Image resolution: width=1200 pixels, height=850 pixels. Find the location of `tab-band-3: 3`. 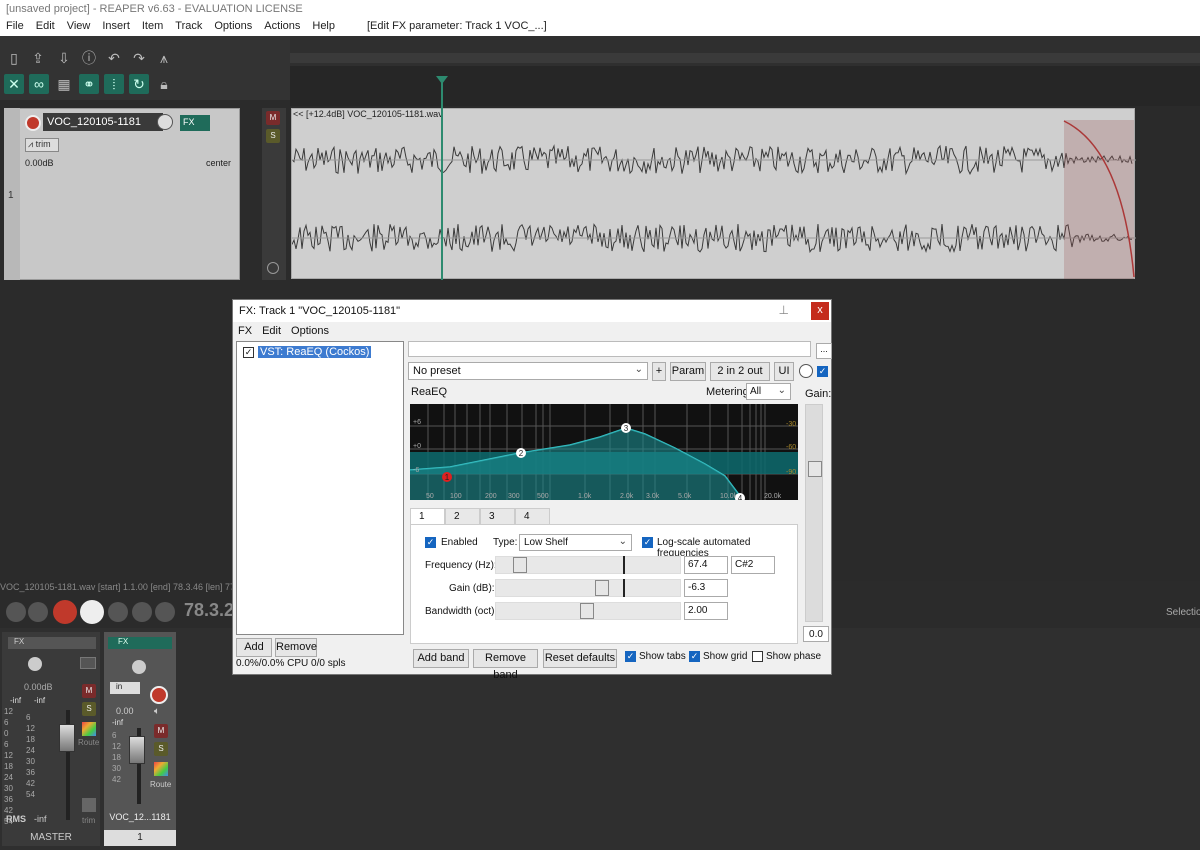

tab-band-3: 3 is located at coordinates (497, 516).